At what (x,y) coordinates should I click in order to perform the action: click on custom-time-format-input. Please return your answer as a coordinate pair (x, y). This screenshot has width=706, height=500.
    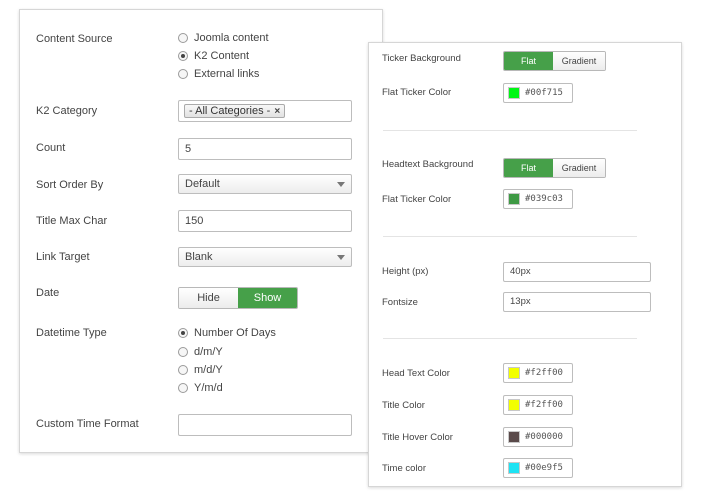
    Looking at the image, I should click on (265, 425).